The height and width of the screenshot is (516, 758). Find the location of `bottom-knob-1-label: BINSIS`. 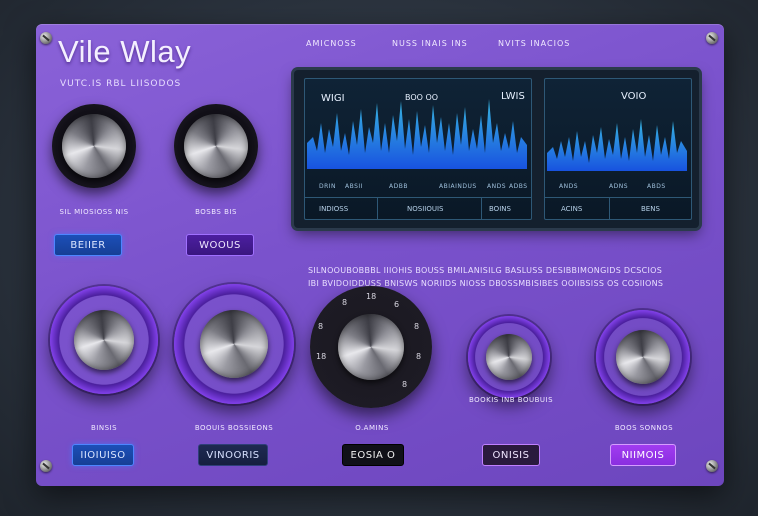

bottom-knob-1-label: BINSIS is located at coordinates (104, 428).